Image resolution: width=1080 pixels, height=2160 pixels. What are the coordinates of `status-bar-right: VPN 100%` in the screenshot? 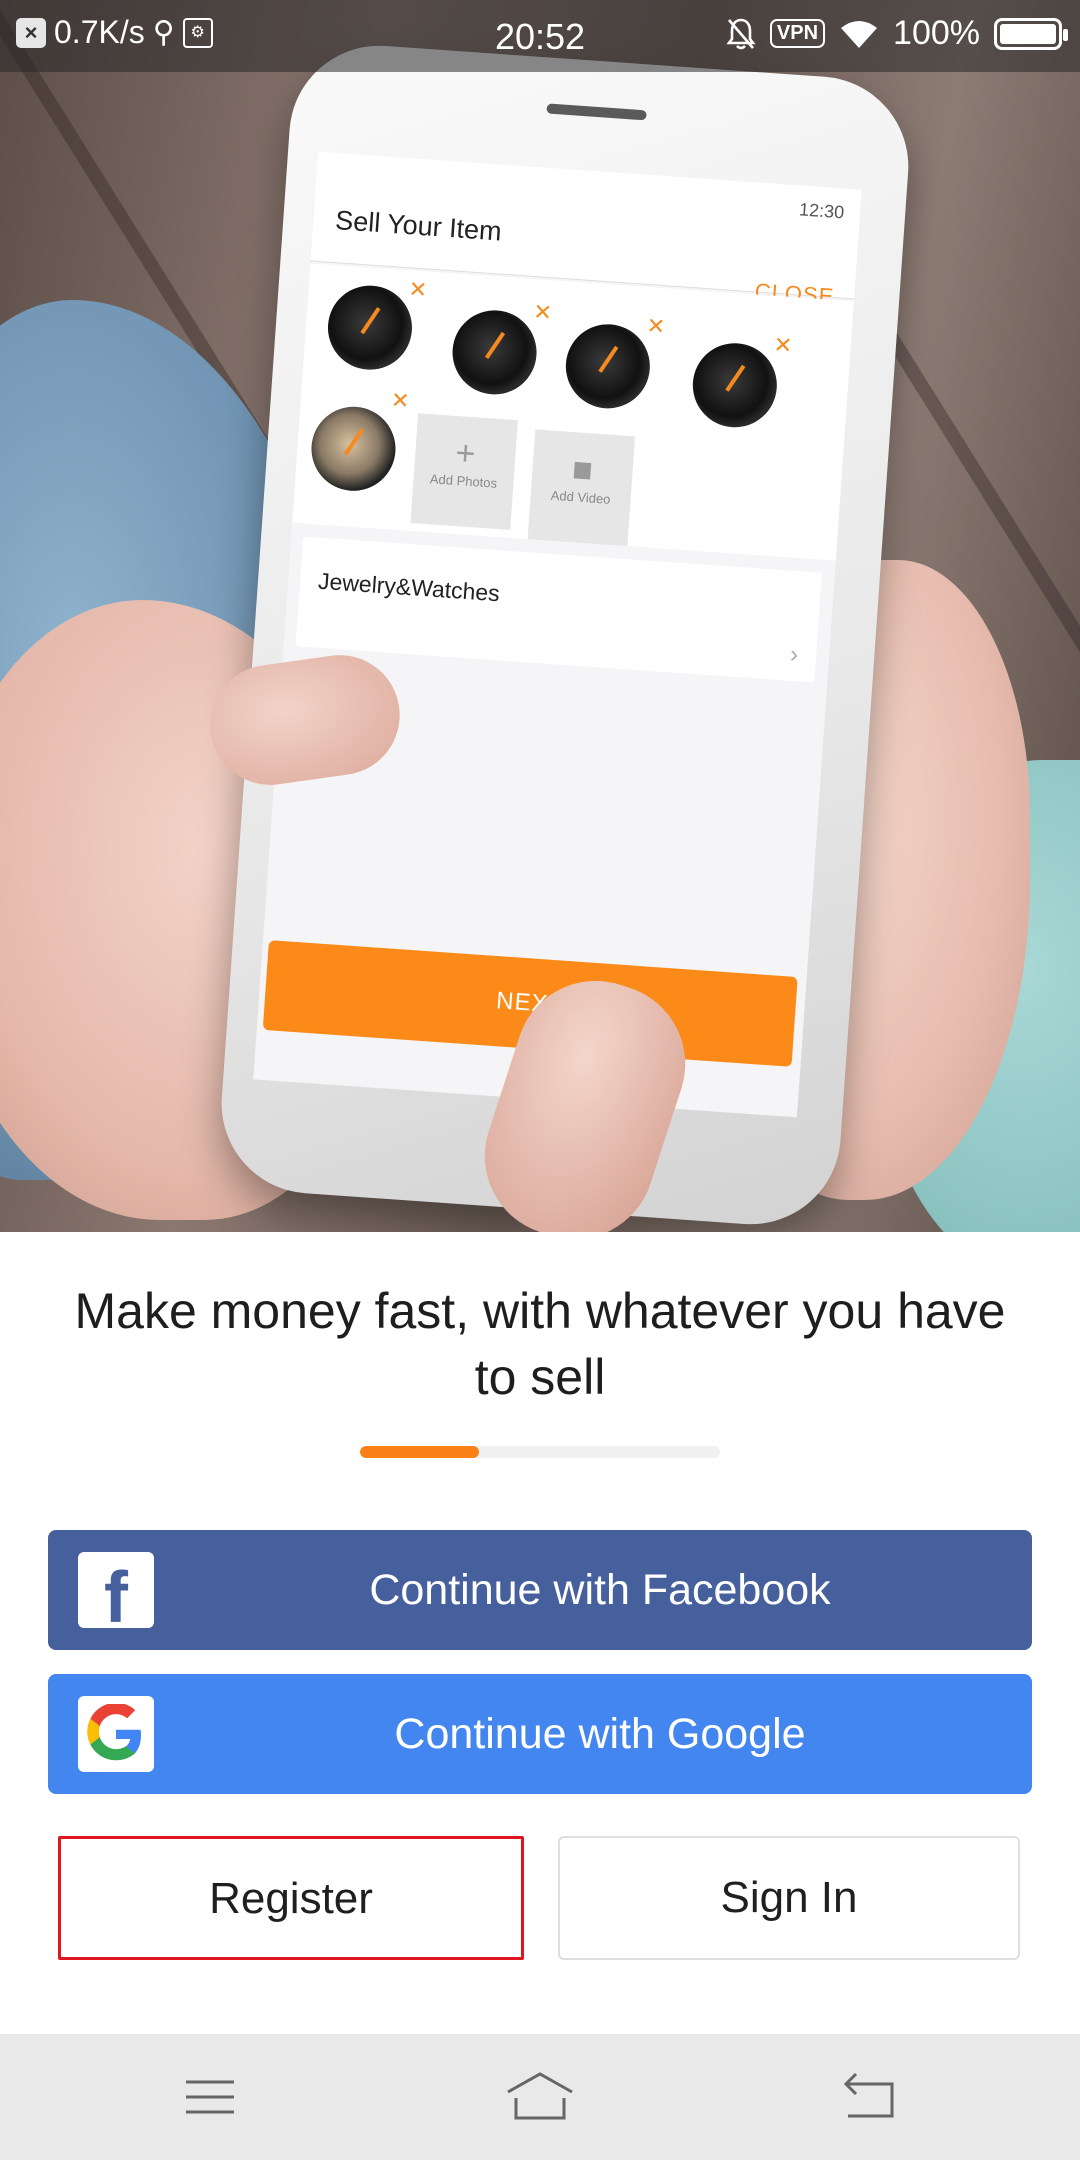 It's located at (897, 33).